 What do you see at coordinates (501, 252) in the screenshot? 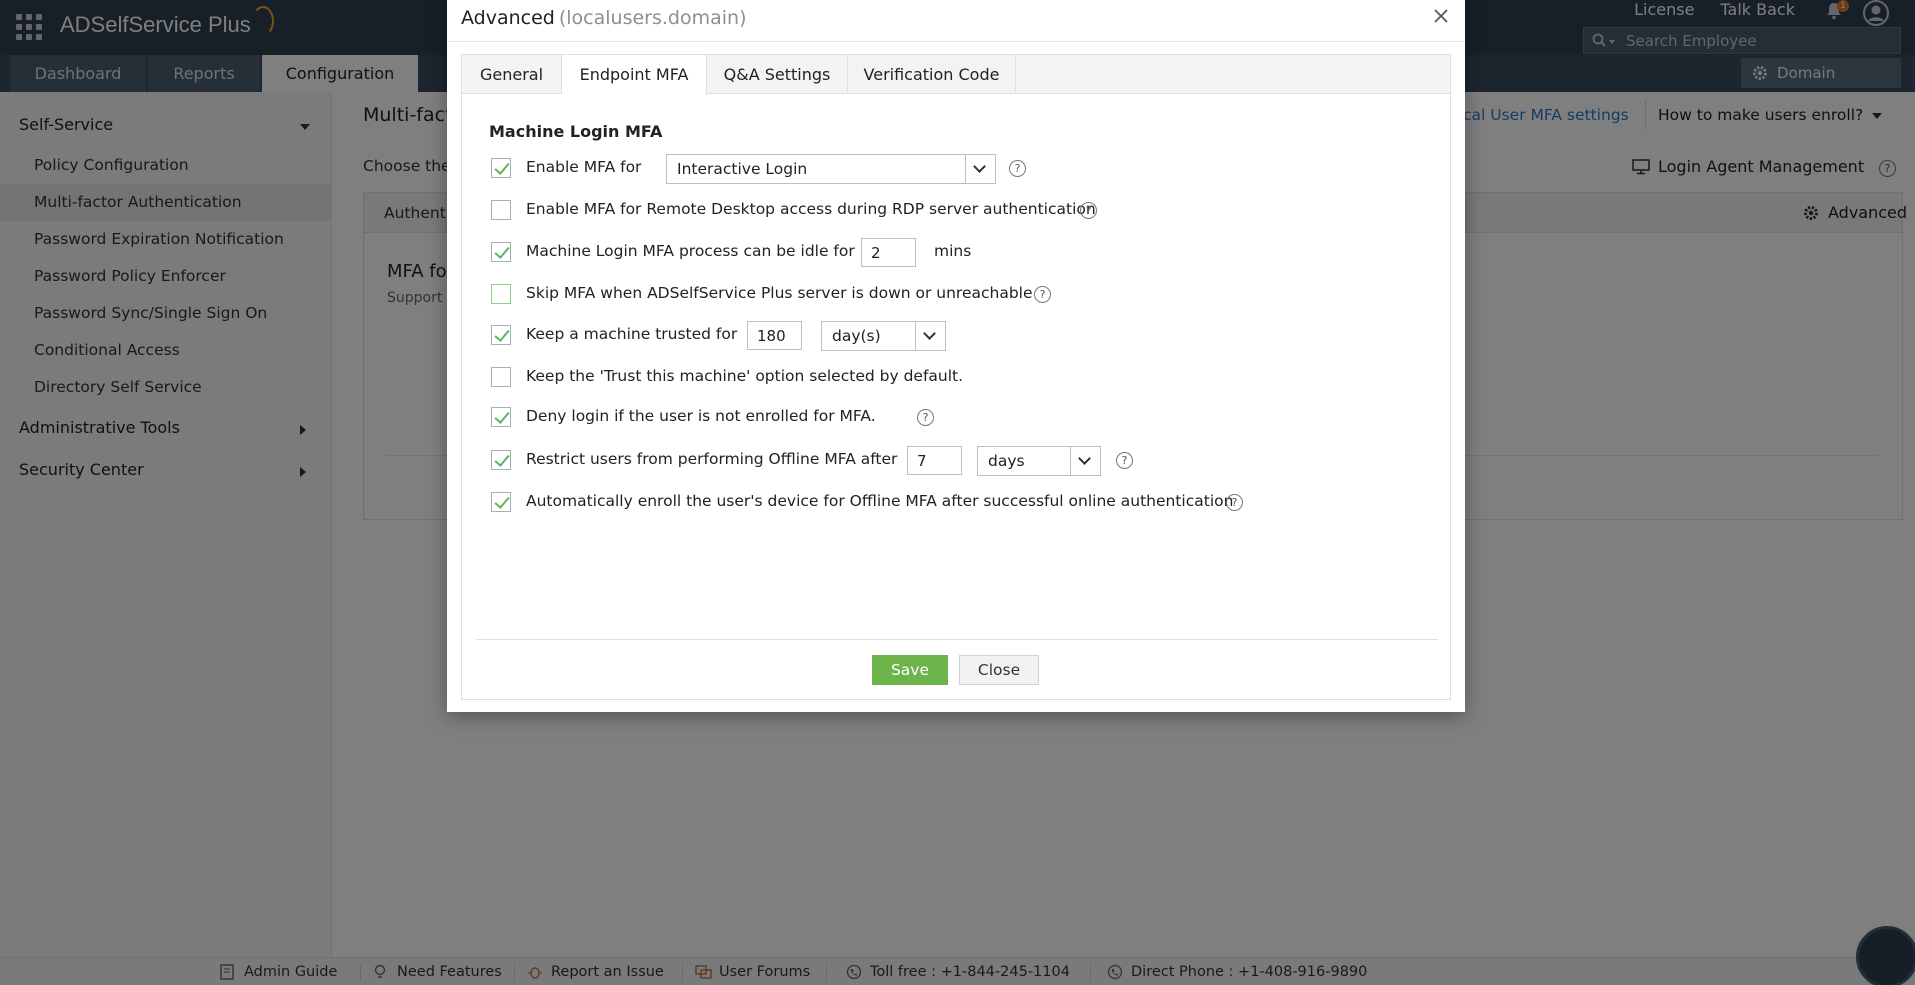
I see `idle-time-checkbox` at bounding box center [501, 252].